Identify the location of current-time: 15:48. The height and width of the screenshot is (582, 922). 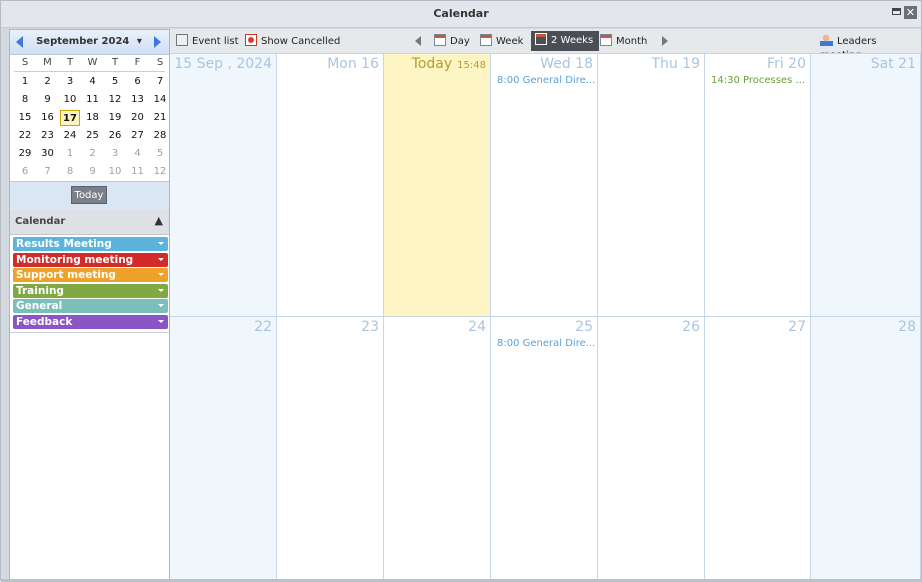
(471, 65).